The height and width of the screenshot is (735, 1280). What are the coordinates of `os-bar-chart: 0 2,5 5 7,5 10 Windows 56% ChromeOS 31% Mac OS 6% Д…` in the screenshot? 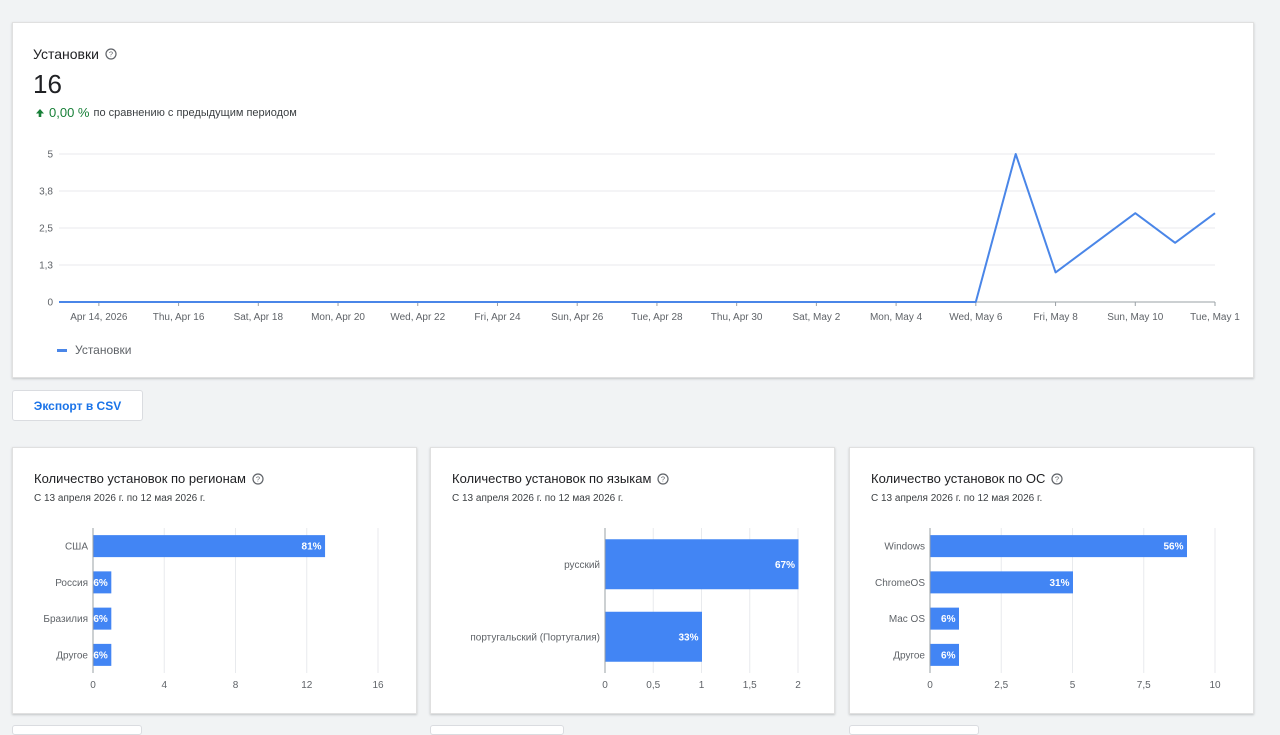 It's located at (1048, 609).